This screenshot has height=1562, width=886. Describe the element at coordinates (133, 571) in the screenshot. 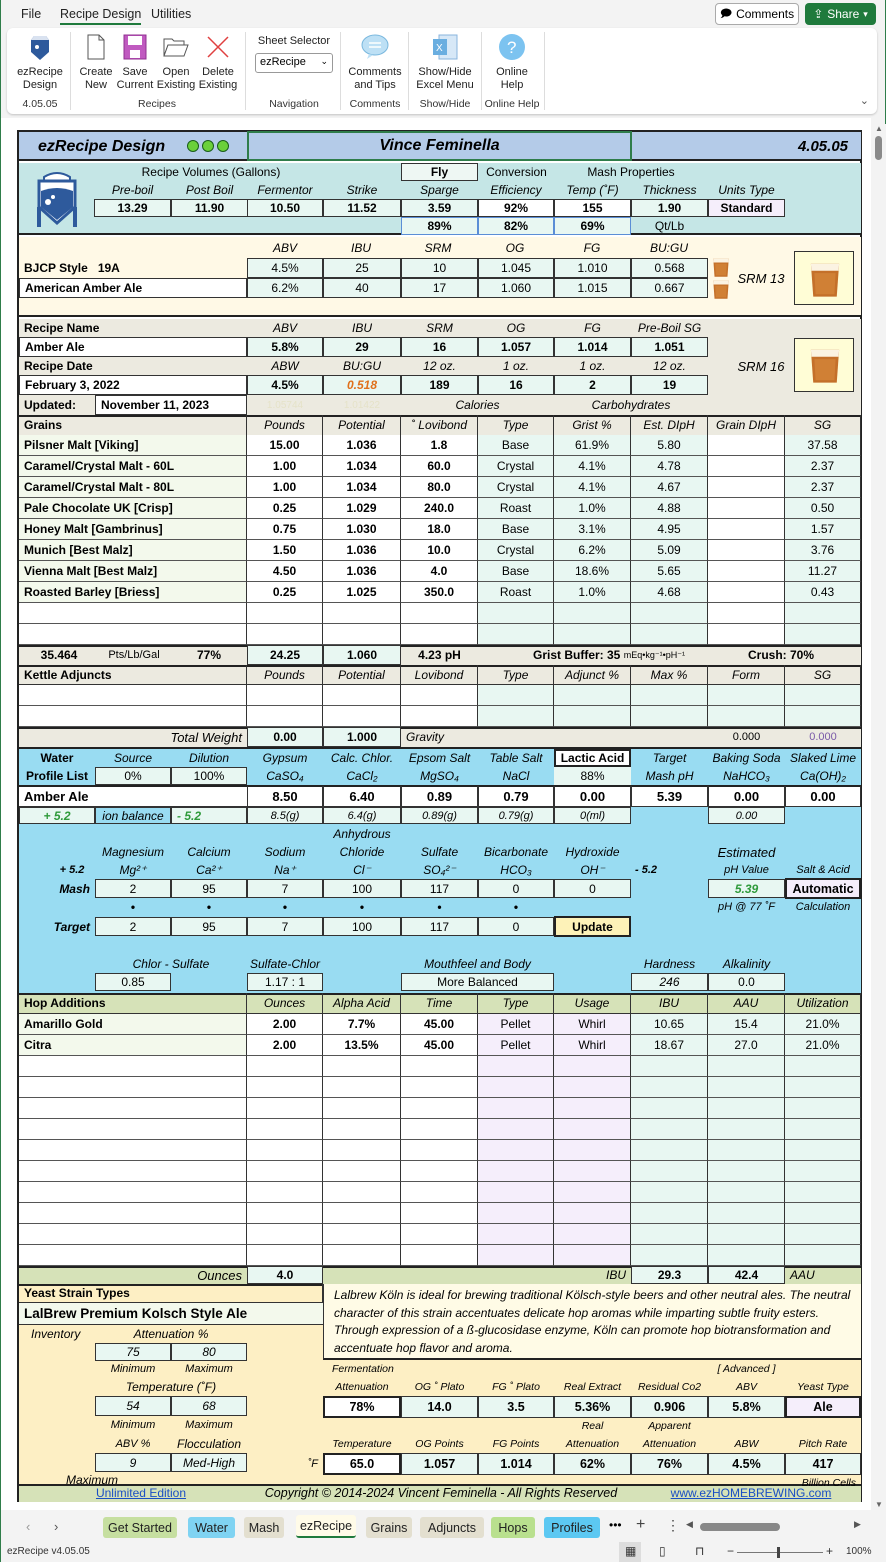

I see `grain-name: Vienna Malt [Best Malz]` at that location.